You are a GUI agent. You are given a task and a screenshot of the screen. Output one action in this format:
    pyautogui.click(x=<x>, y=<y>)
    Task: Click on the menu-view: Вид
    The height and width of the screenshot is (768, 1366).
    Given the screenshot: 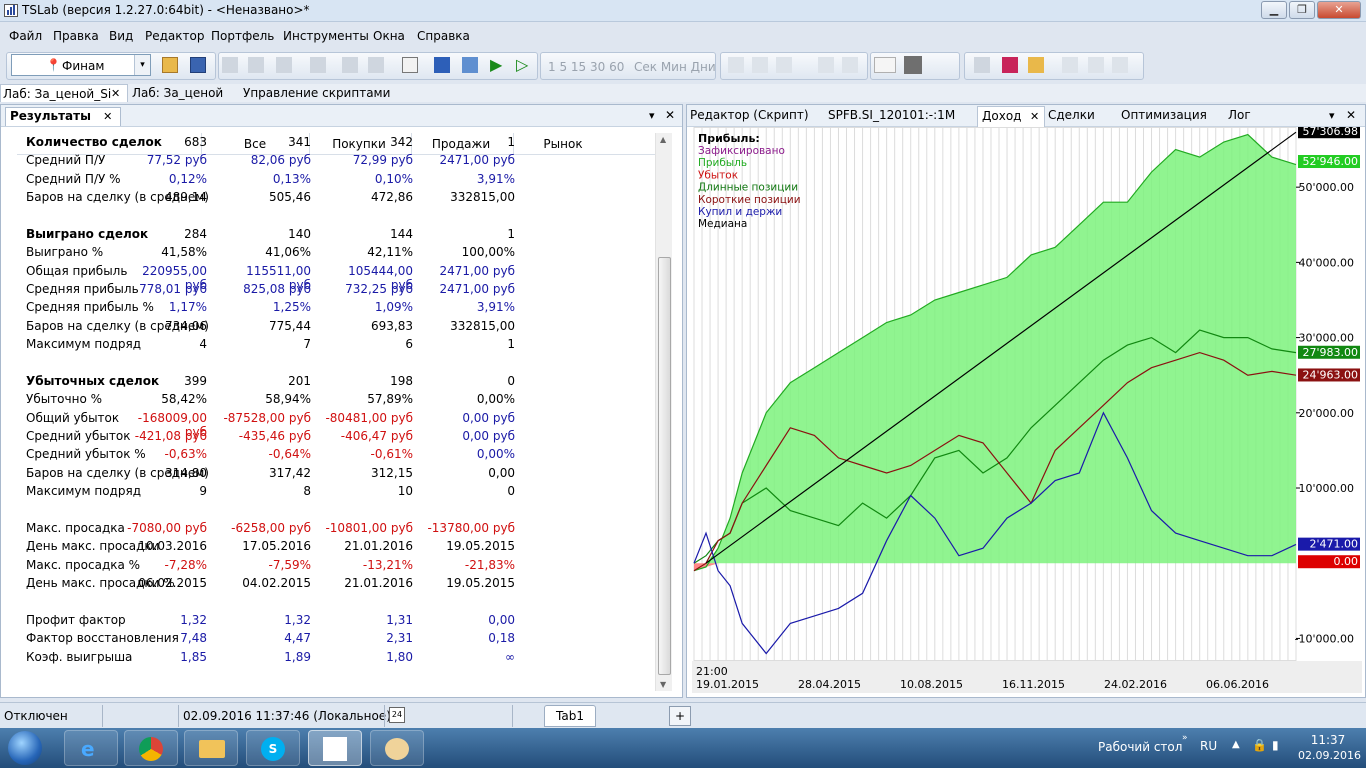 What is the action you would take?
    pyautogui.click(x=121, y=36)
    